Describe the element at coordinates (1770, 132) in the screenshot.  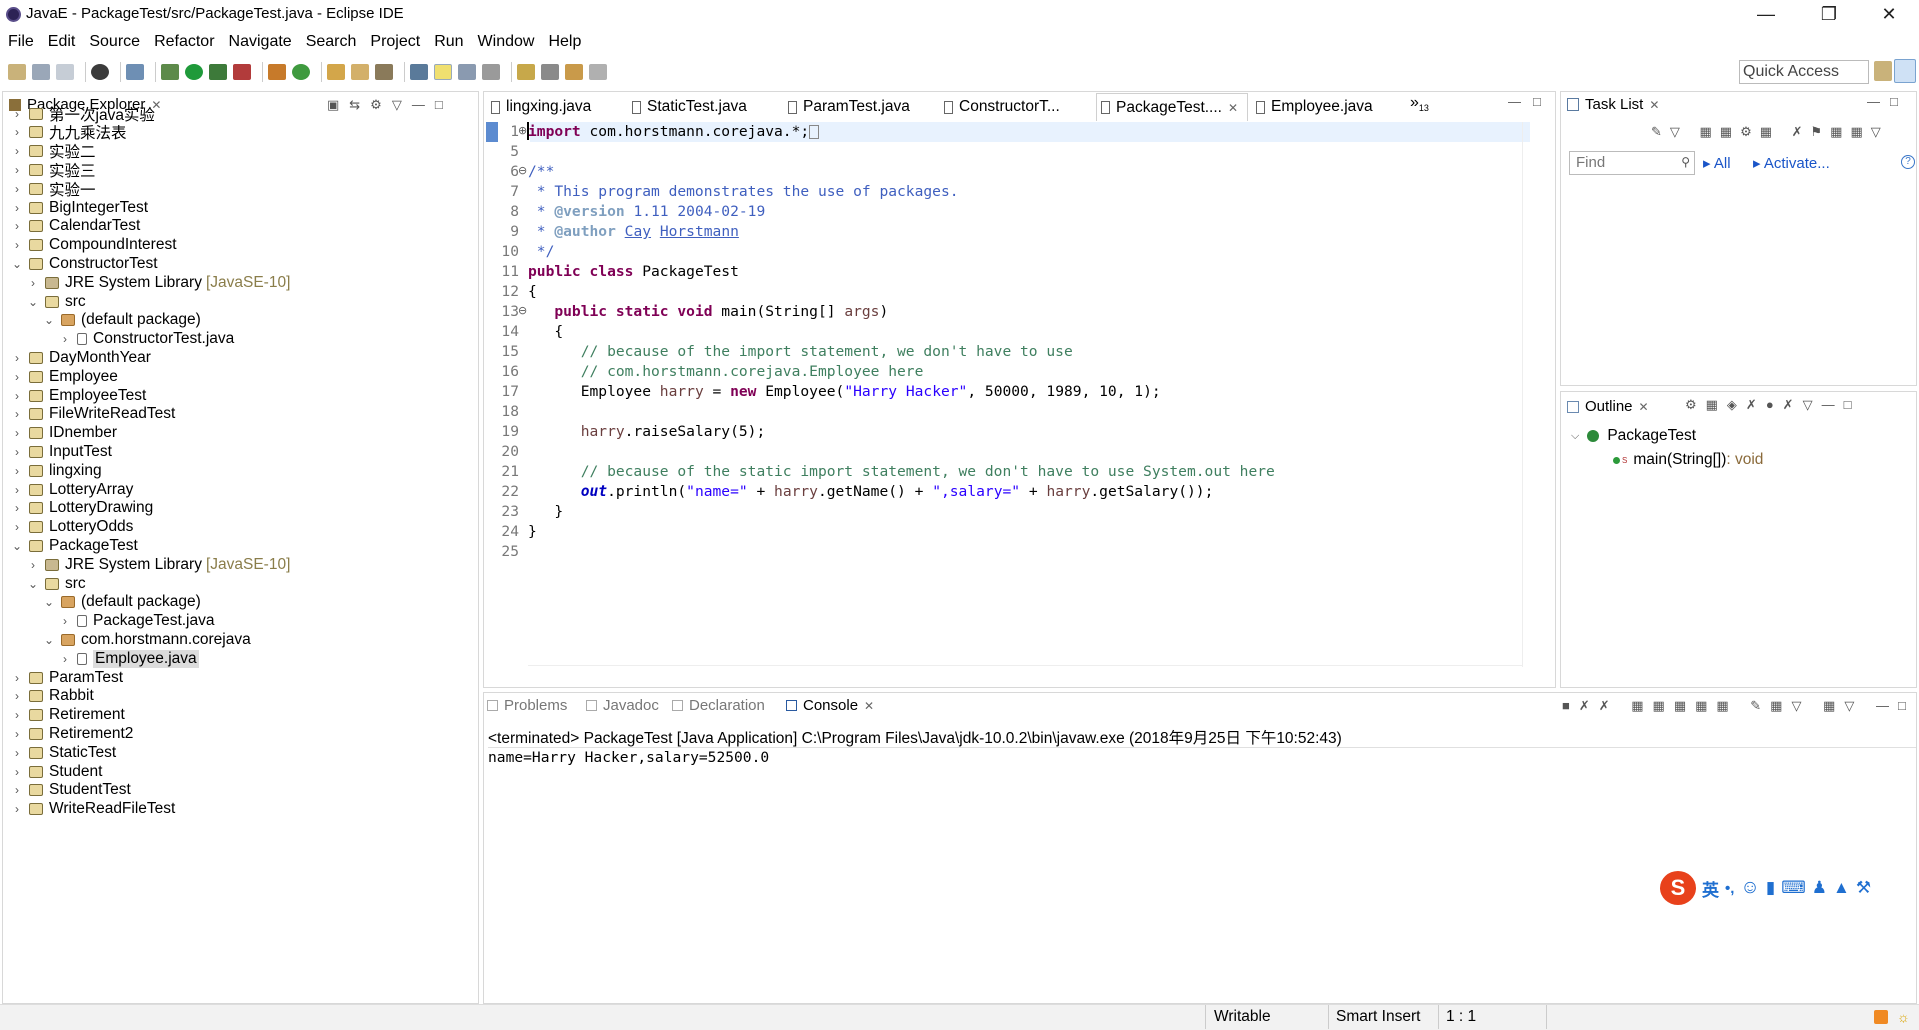
I see `task-list-toolbar: ✎▽ ▦▦⚙▦ ✗⚑▦▦▽` at that location.